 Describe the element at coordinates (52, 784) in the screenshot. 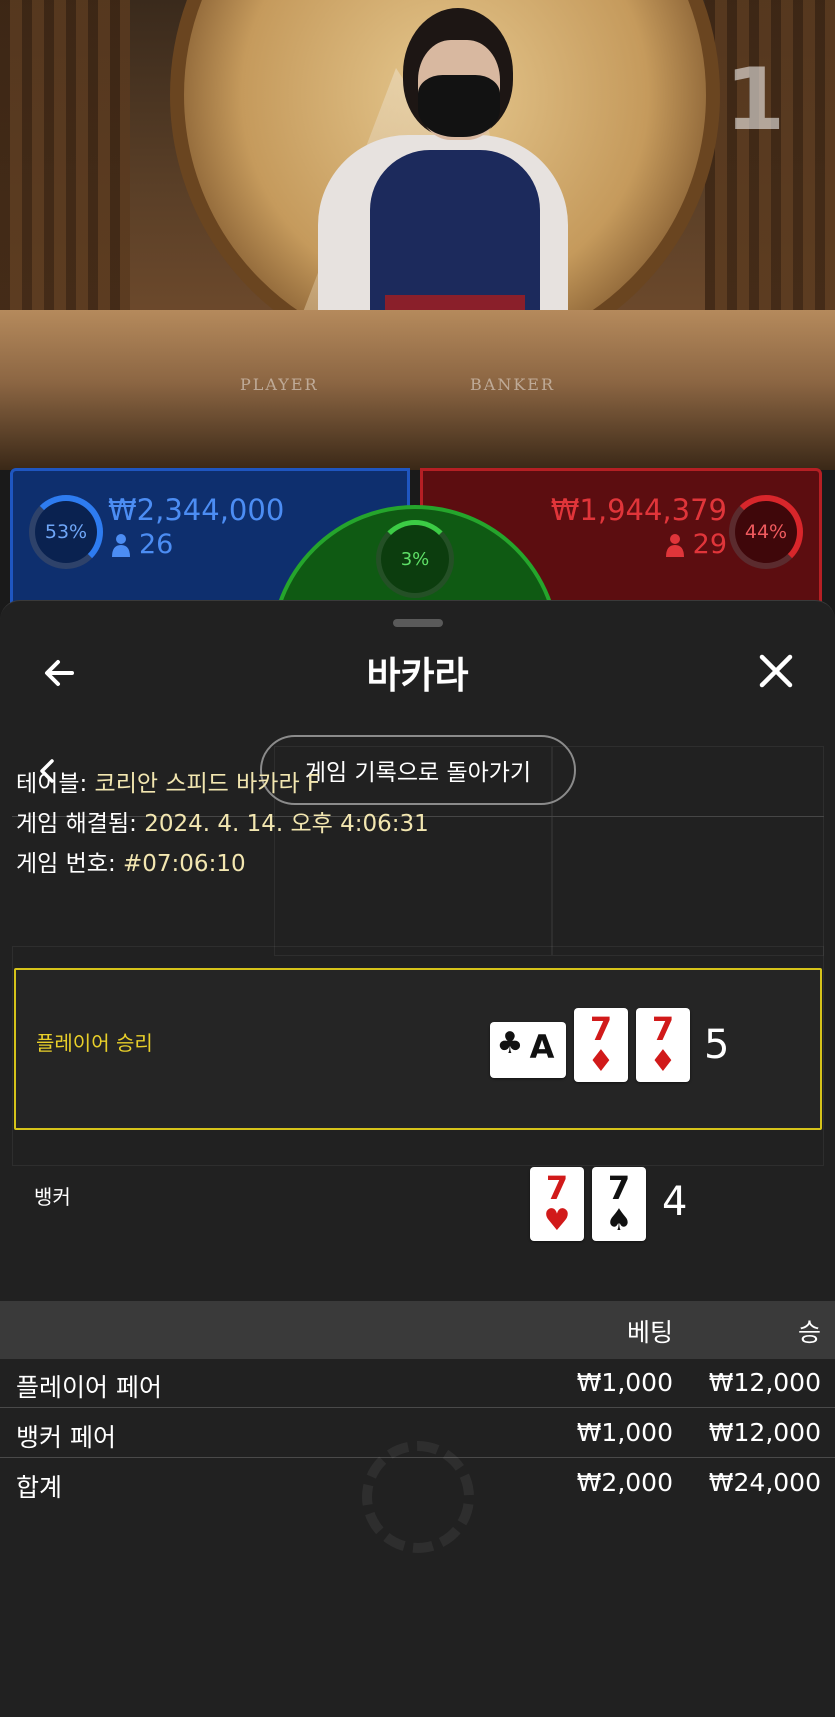

I see `table-info-label: 테이블:` at that location.